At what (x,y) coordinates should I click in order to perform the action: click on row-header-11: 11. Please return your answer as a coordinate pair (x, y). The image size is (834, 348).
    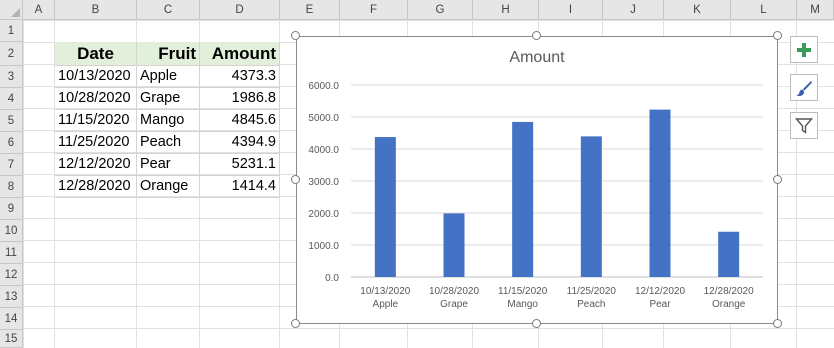
    Looking at the image, I should click on (11, 253).